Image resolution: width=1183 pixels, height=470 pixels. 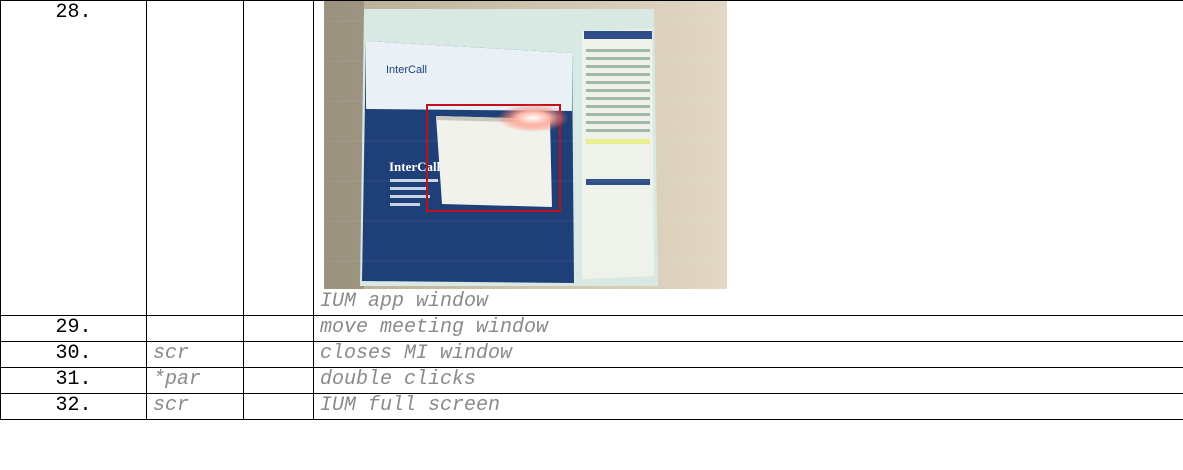 I want to click on row-code: *par, so click(x=195, y=380).